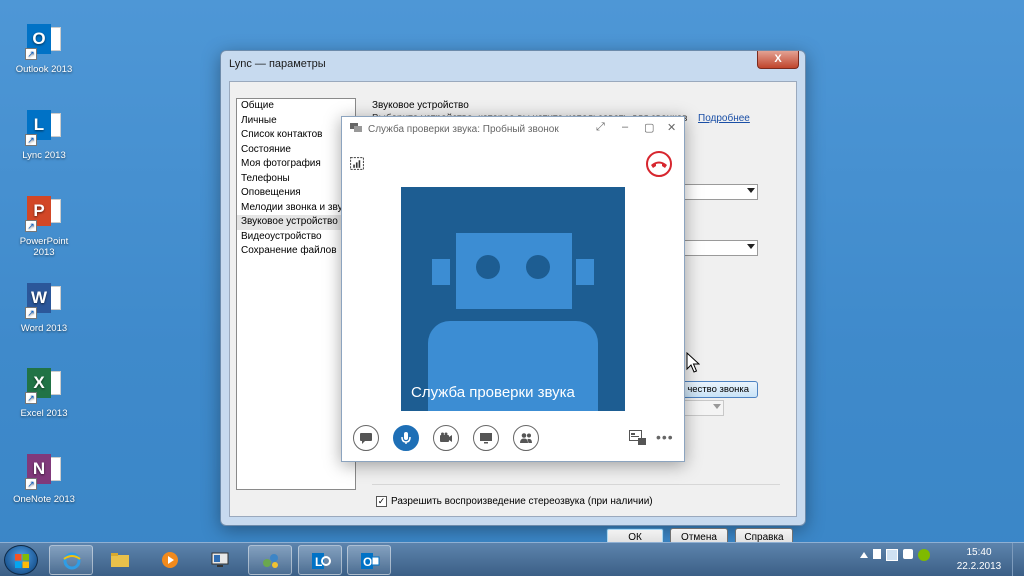 Image resolution: width=1024 pixels, height=576 pixels. What do you see at coordinates (463, 129) in the screenshot?
I see `call-window-title: Служба проверки звука: Пробный звонок` at bounding box center [463, 129].